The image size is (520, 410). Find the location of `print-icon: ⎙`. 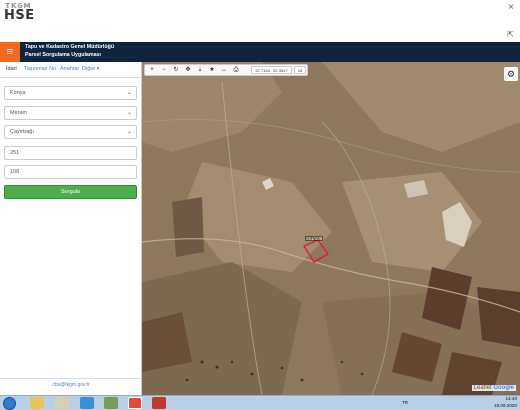

print-icon: ⎙ is located at coordinates (236, 70).